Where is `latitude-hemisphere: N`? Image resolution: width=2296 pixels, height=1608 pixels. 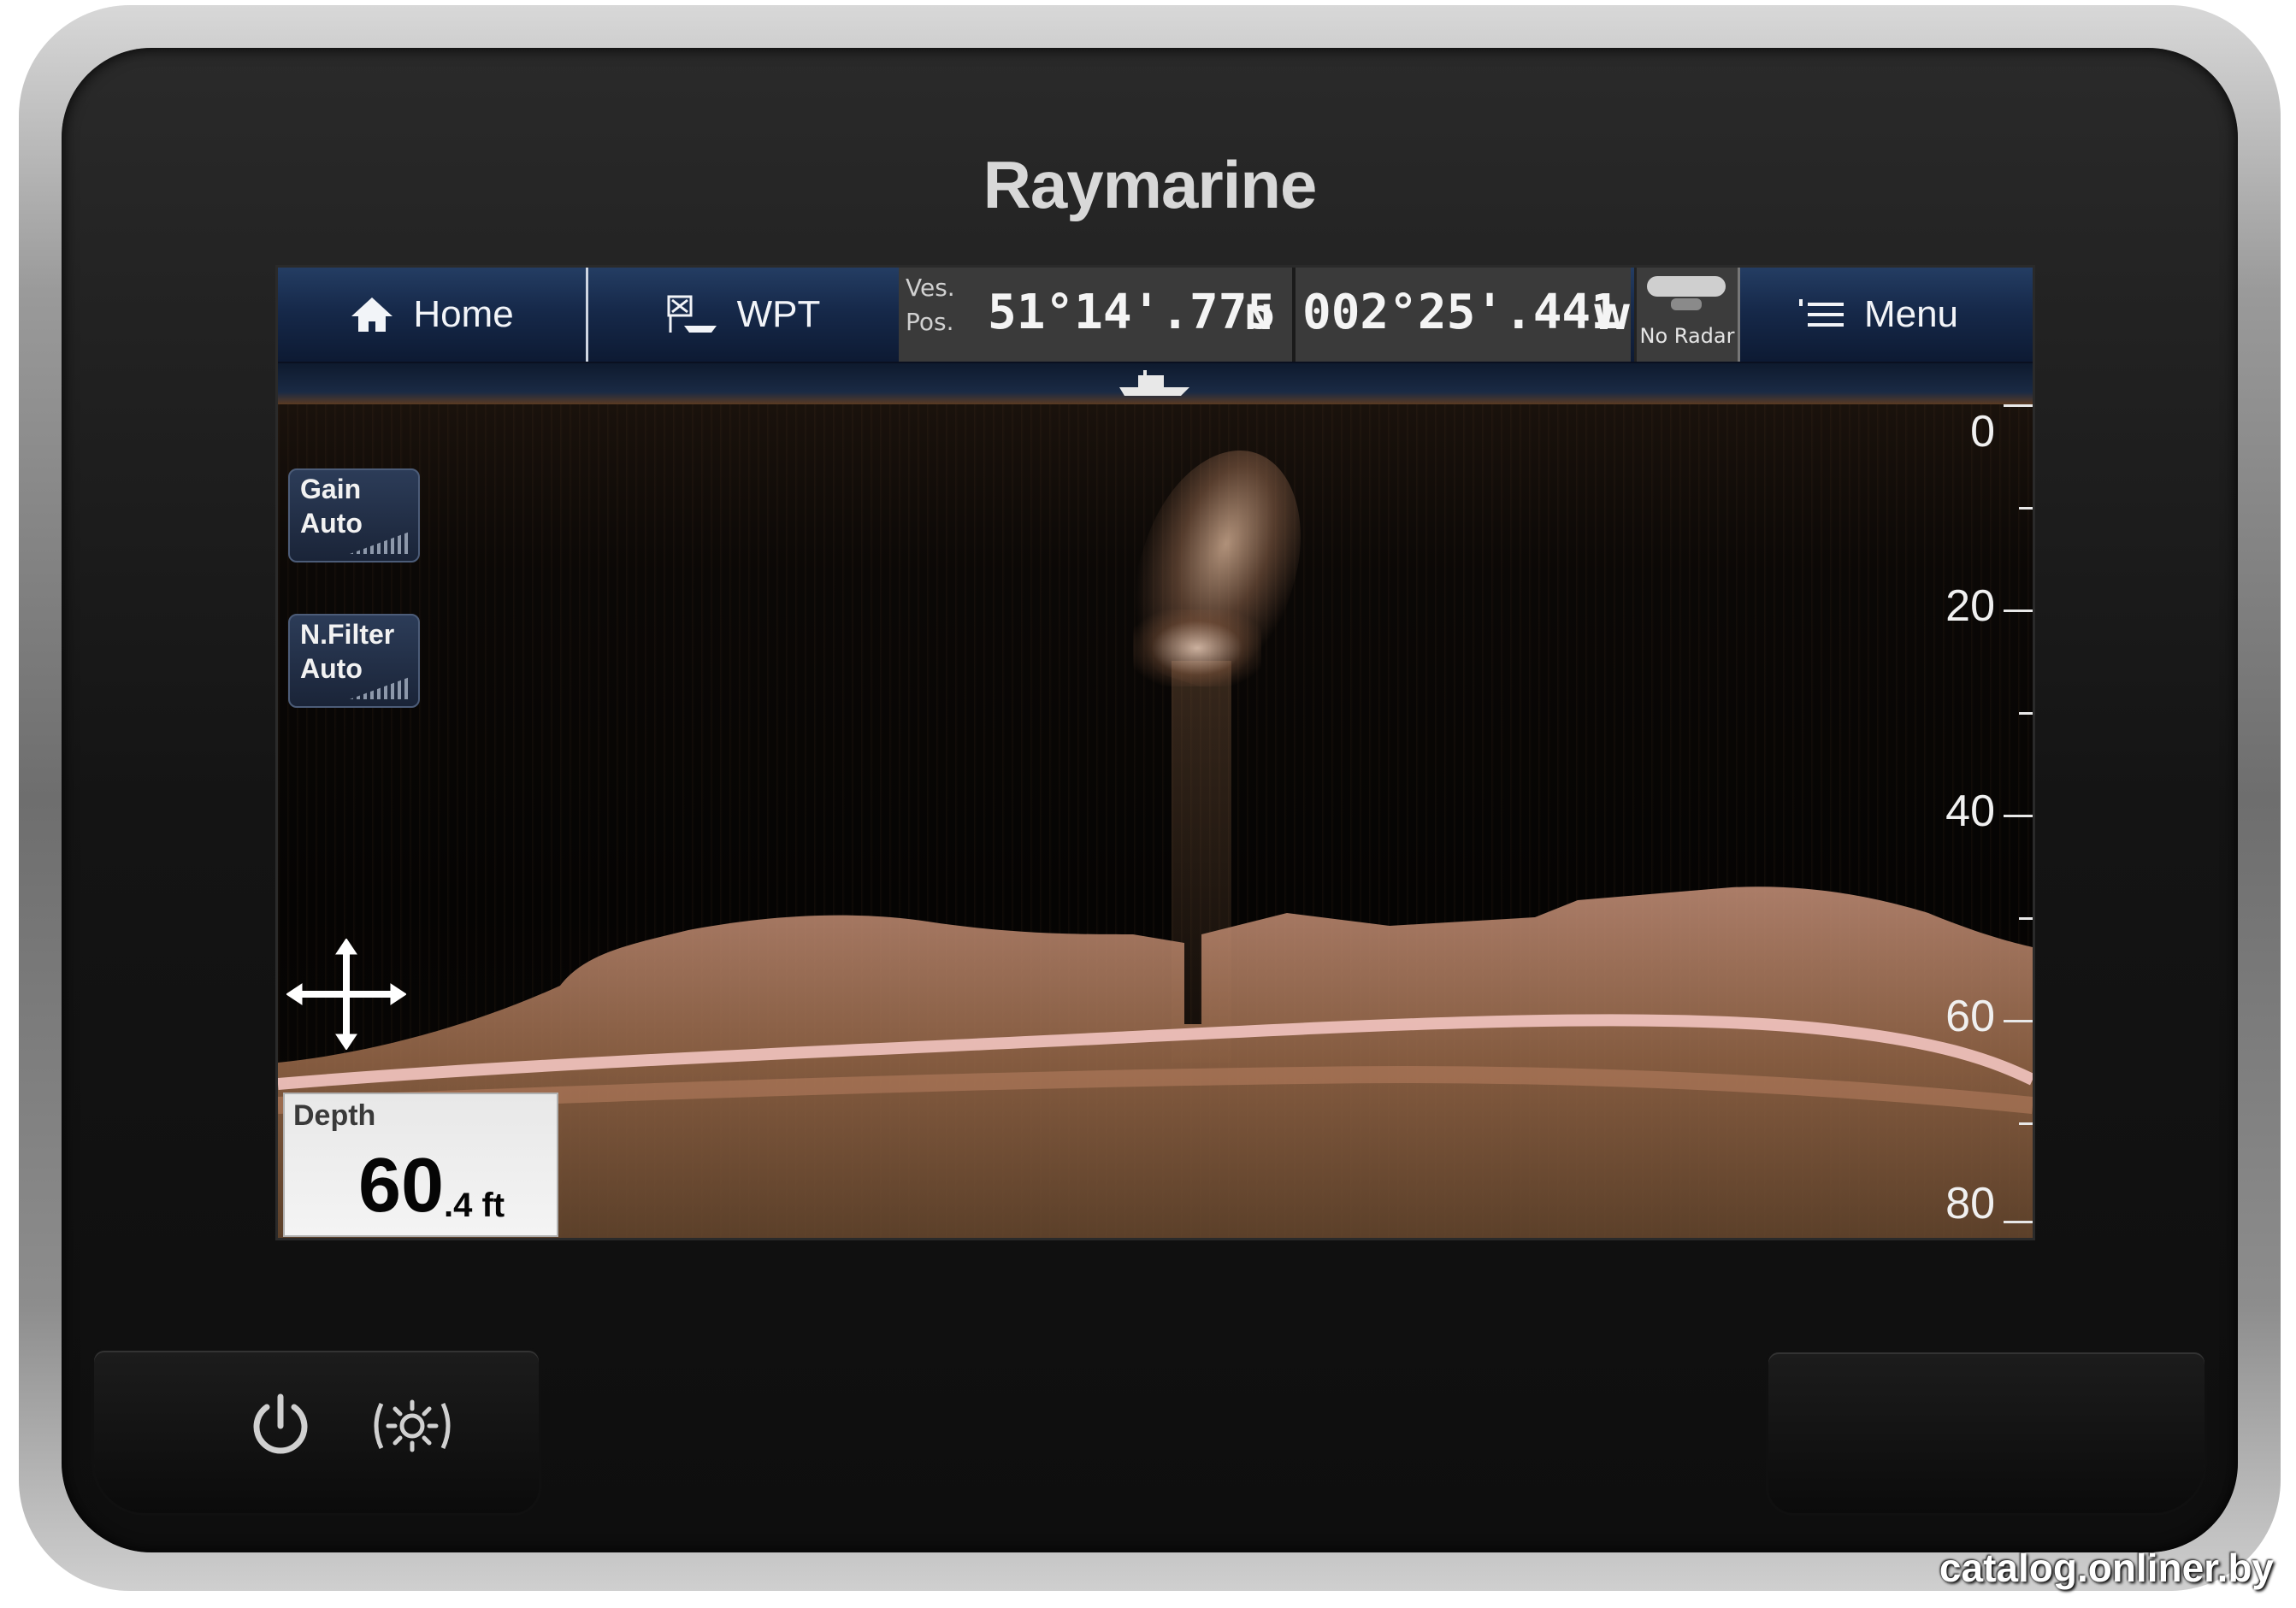 latitude-hemisphere: N is located at coordinates (1258, 318).